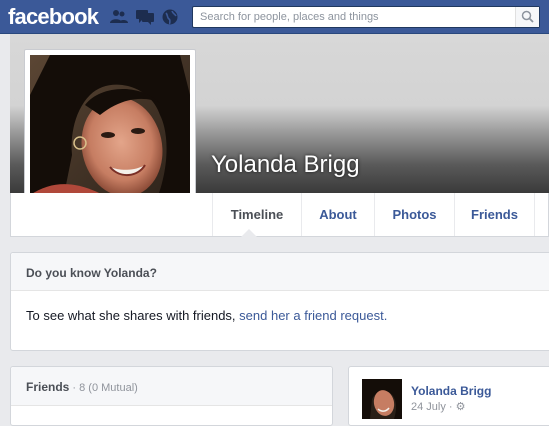  I want to click on messages-icon, so click(145, 17).